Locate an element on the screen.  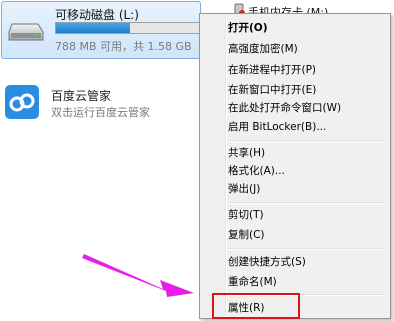
menu-item-copy: 复制(C) is located at coordinates (295, 235).